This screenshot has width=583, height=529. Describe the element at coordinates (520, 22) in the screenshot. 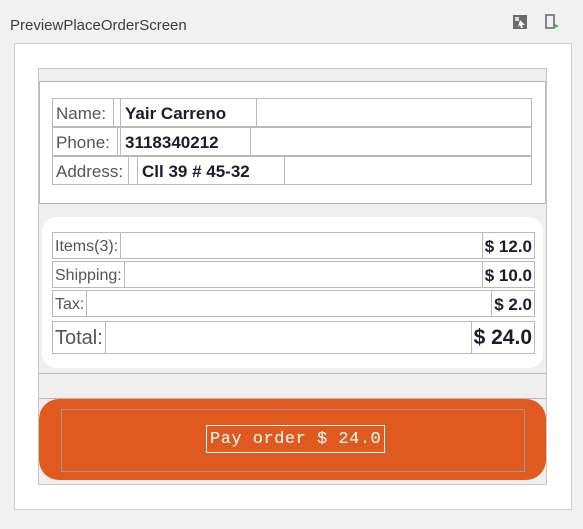

I see `interactive-mode-icon` at that location.